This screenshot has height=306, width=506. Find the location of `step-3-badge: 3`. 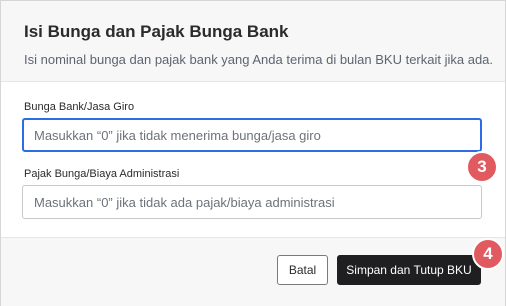

step-3-badge: 3 is located at coordinates (482, 167).